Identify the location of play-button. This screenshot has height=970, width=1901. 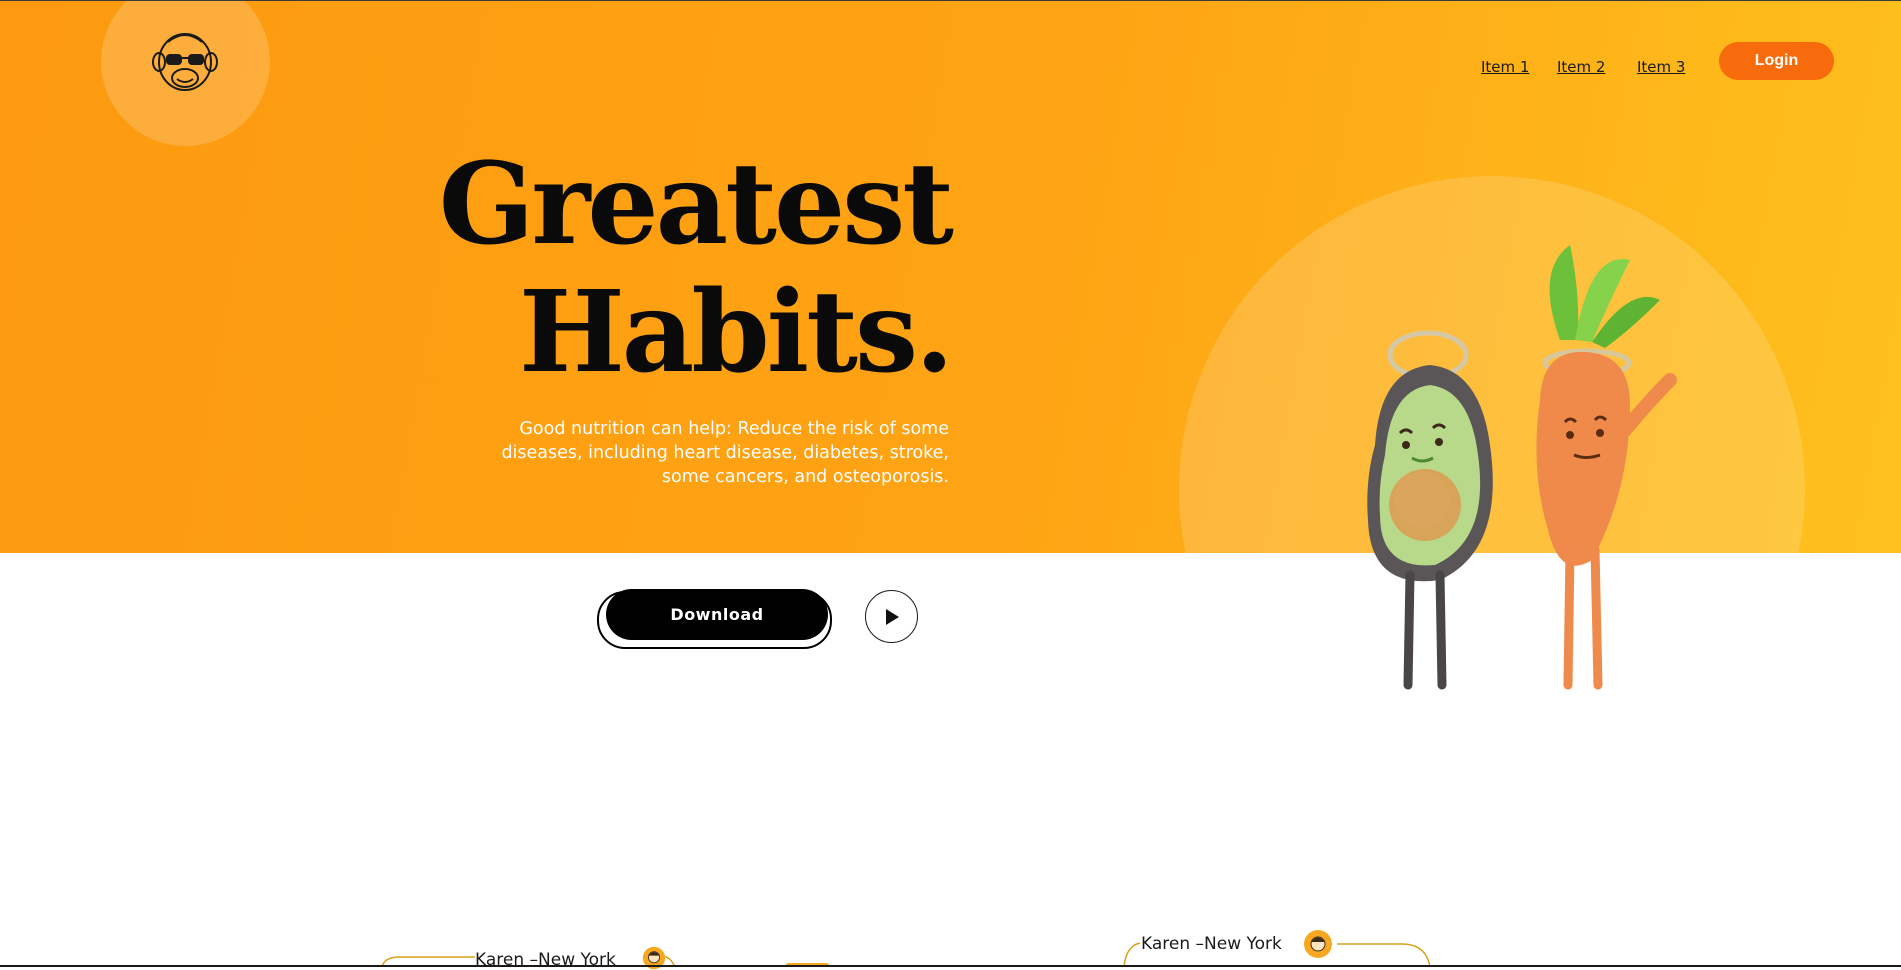
(891, 616).